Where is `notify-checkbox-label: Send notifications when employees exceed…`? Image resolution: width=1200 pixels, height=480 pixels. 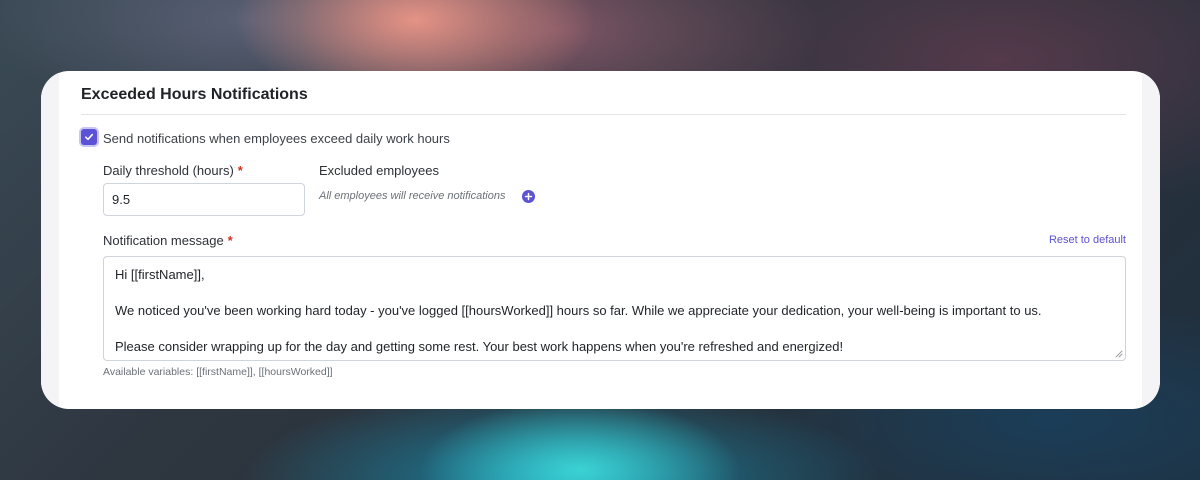 notify-checkbox-label: Send notifications when employees exceed… is located at coordinates (276, 138).